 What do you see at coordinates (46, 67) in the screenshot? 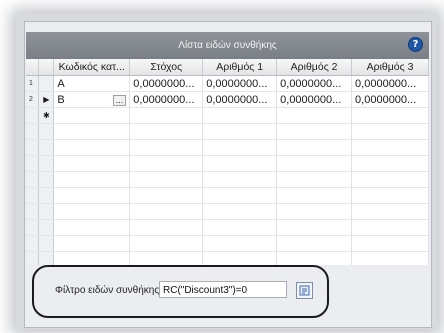
I see `row-indicator-header` at bounding box center [46, 67].